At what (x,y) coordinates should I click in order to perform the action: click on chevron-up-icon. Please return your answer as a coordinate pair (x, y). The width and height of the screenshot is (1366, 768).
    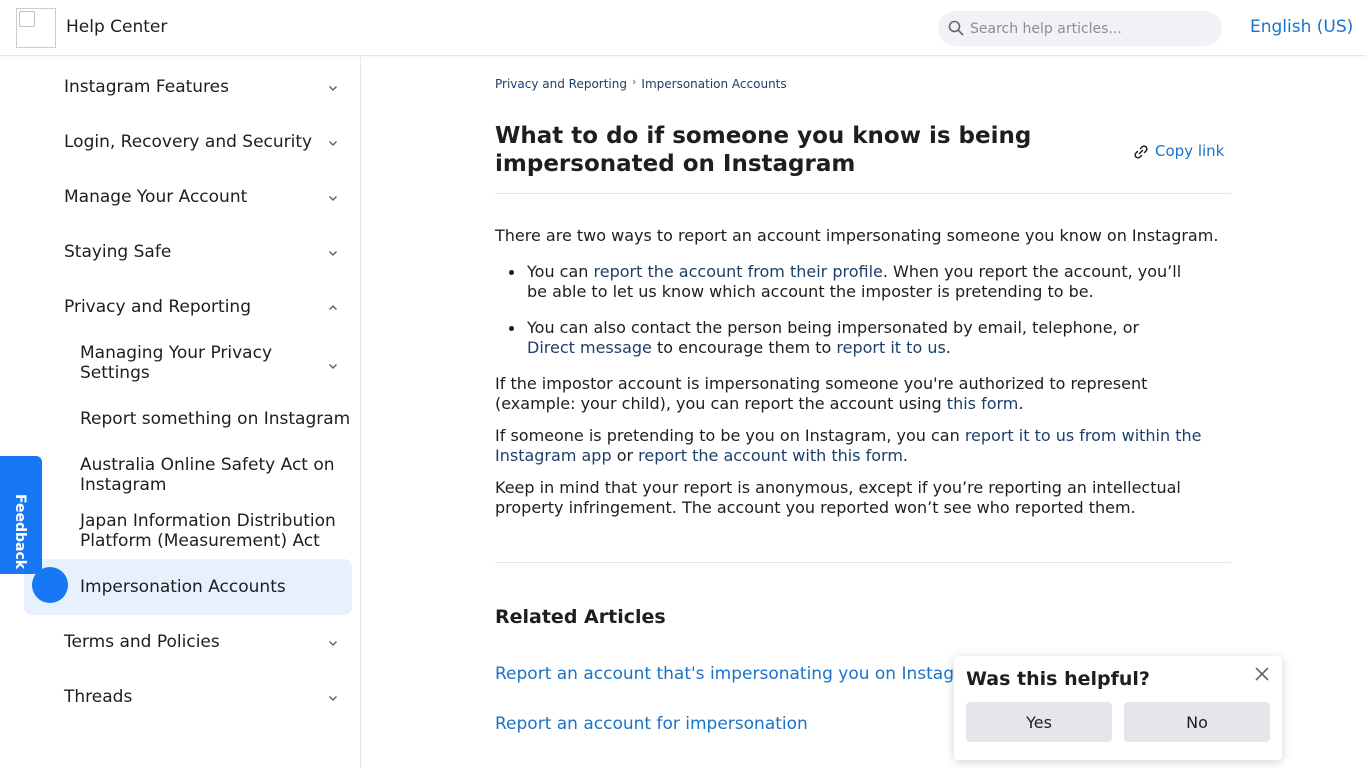
    Looking at the image, I should click on (333, 307).